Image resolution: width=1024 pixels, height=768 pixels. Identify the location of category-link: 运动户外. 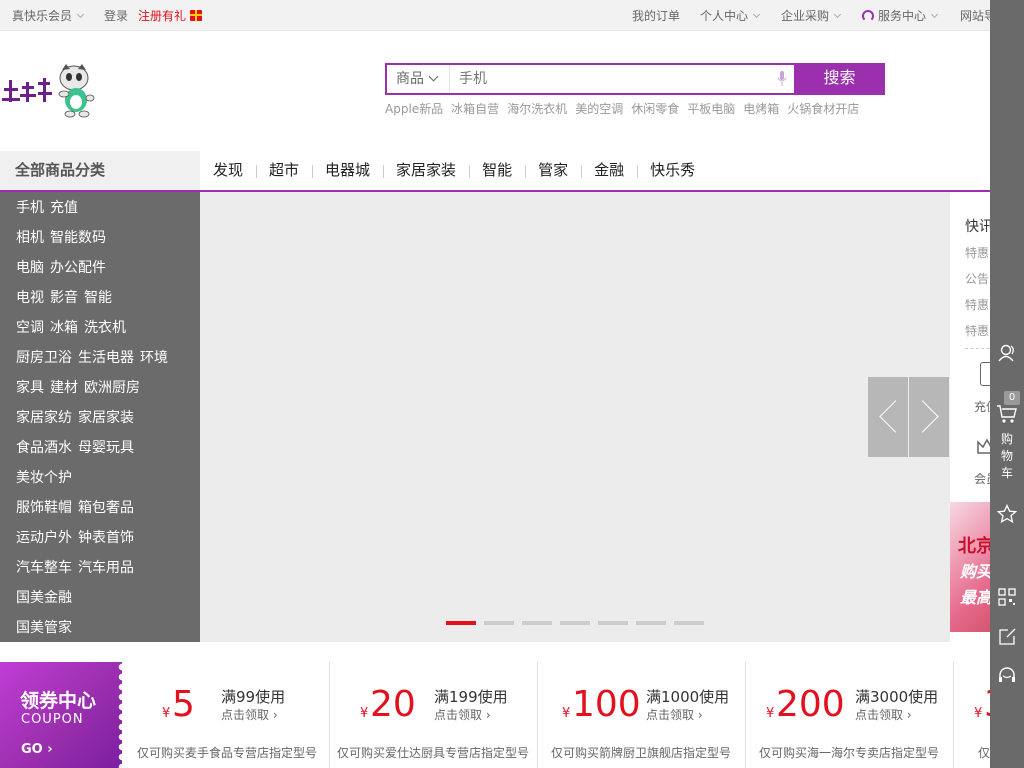
(44, 538).